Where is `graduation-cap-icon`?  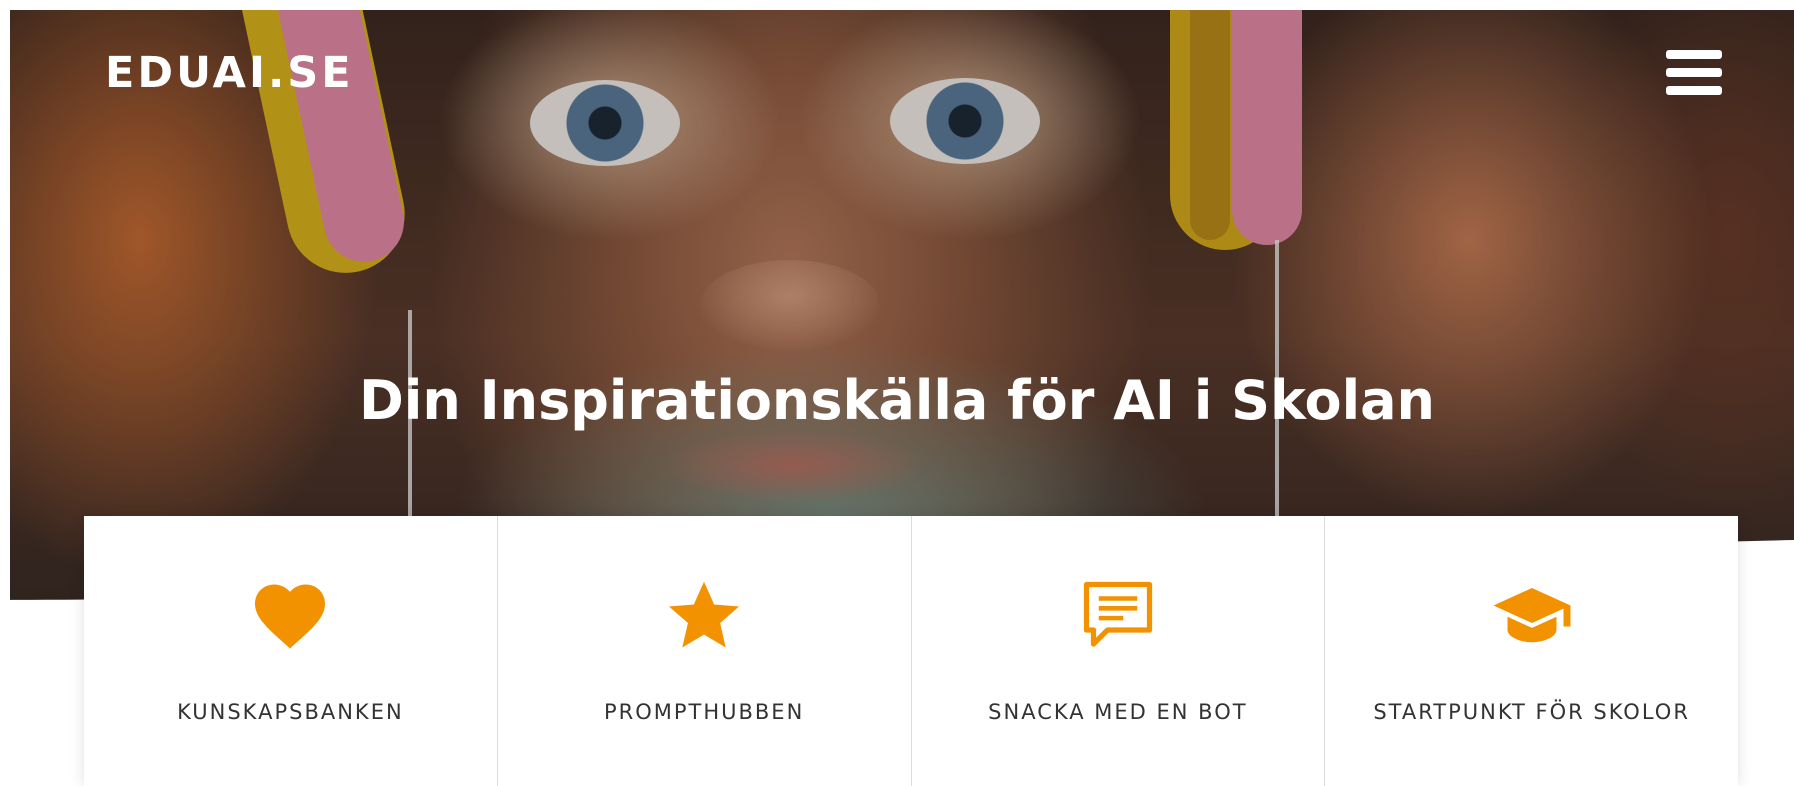 graduation-cap-icon is located at coordinates (1532, 615).